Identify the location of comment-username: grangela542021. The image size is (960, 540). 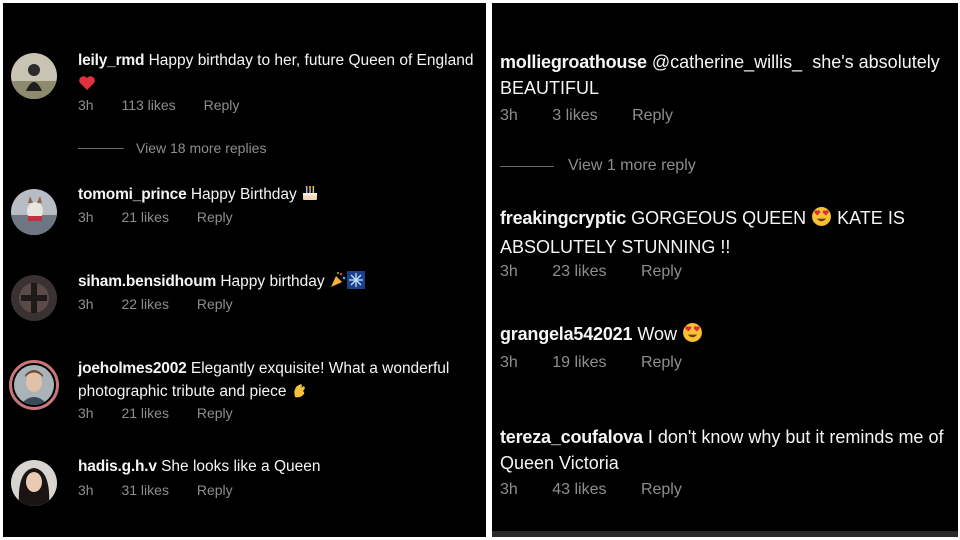
(566, 334).